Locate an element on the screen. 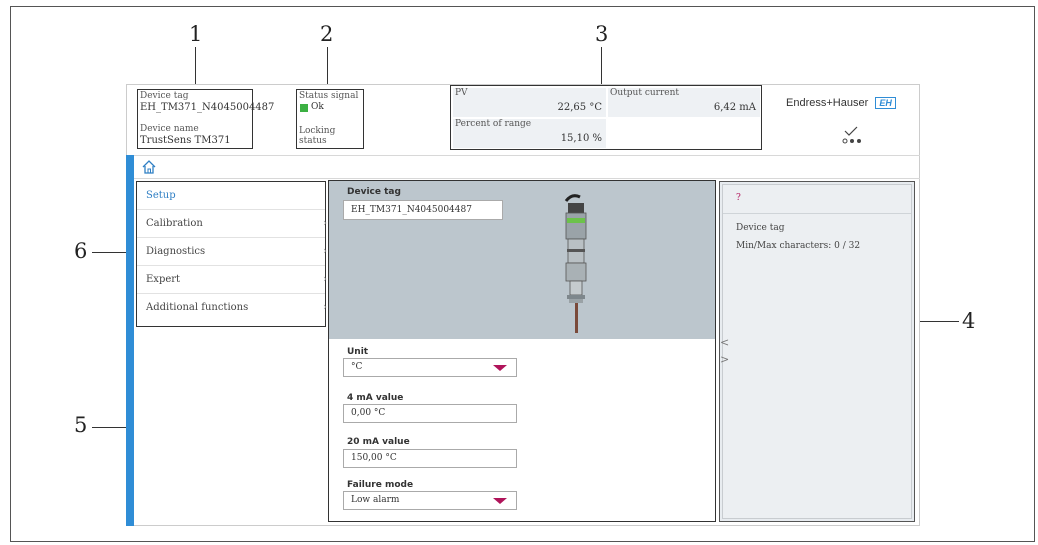 Image resolution: width=1038 pixels, height=545 pixels. status-value: Ok is located at coordinates (317, 107).